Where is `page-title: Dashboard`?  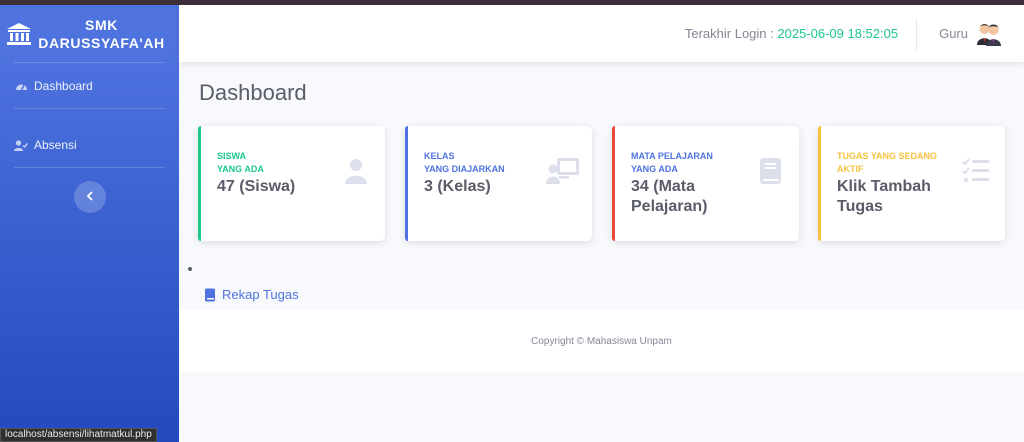 page-title: Dashboard is located at coordinates (253, 92).